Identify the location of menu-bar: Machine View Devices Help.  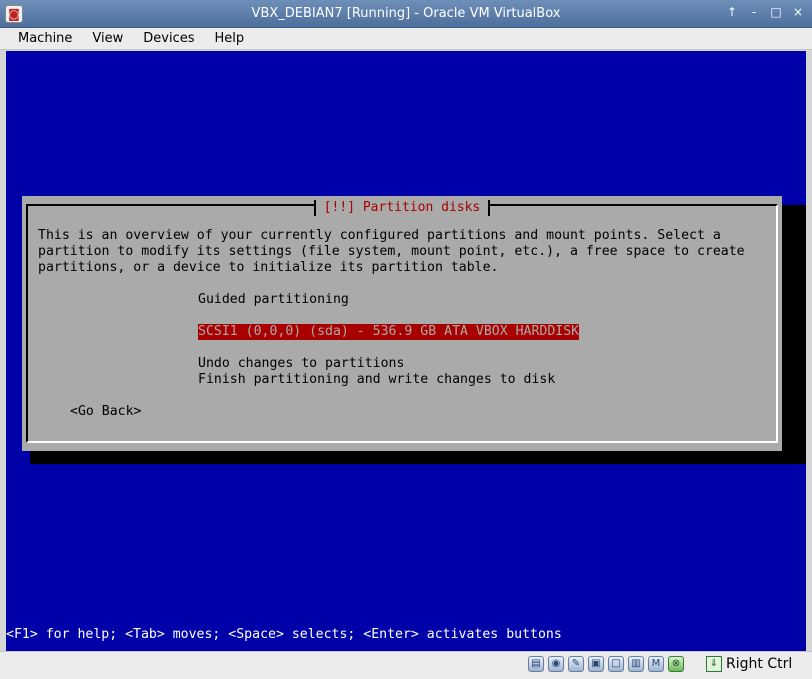
(406, 39).